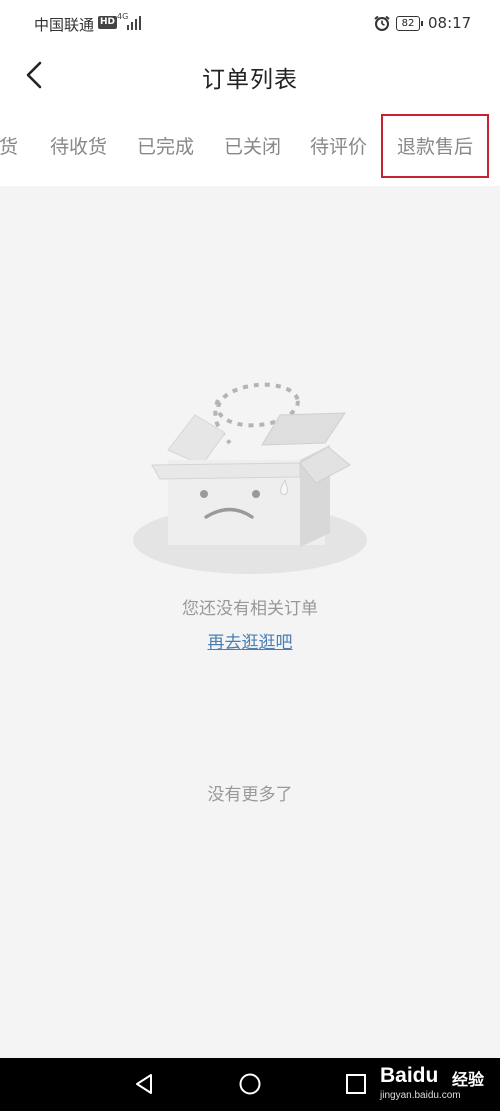 This screenshot has width=500, height=1111. I want to click on watermark-brand: Baidu, so click(409, 1075).